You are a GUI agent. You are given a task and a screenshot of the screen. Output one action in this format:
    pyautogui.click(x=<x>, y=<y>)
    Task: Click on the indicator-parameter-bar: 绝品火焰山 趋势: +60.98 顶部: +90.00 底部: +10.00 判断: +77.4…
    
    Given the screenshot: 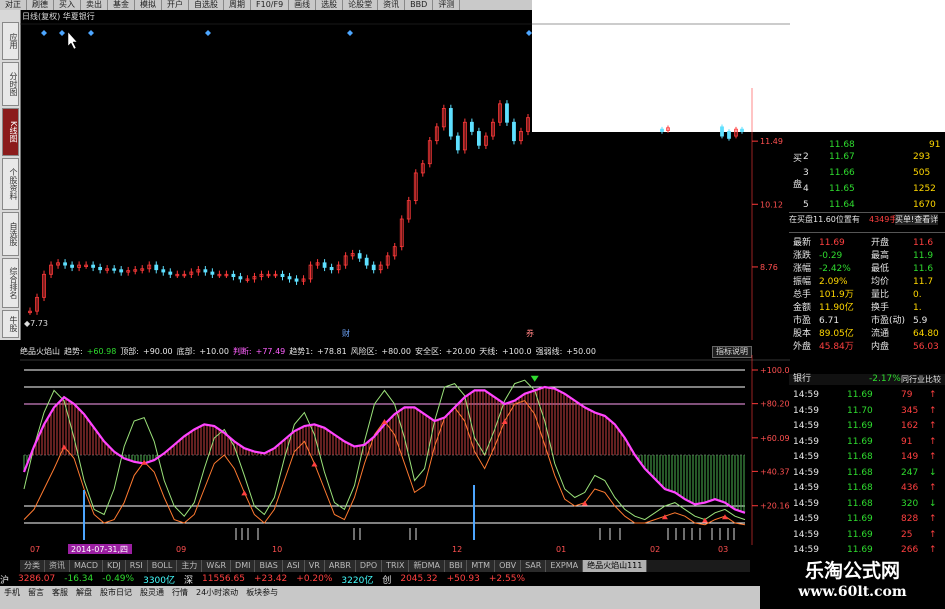 What is the action you would take?
    pyautogui.click(x=384, y=351)
    